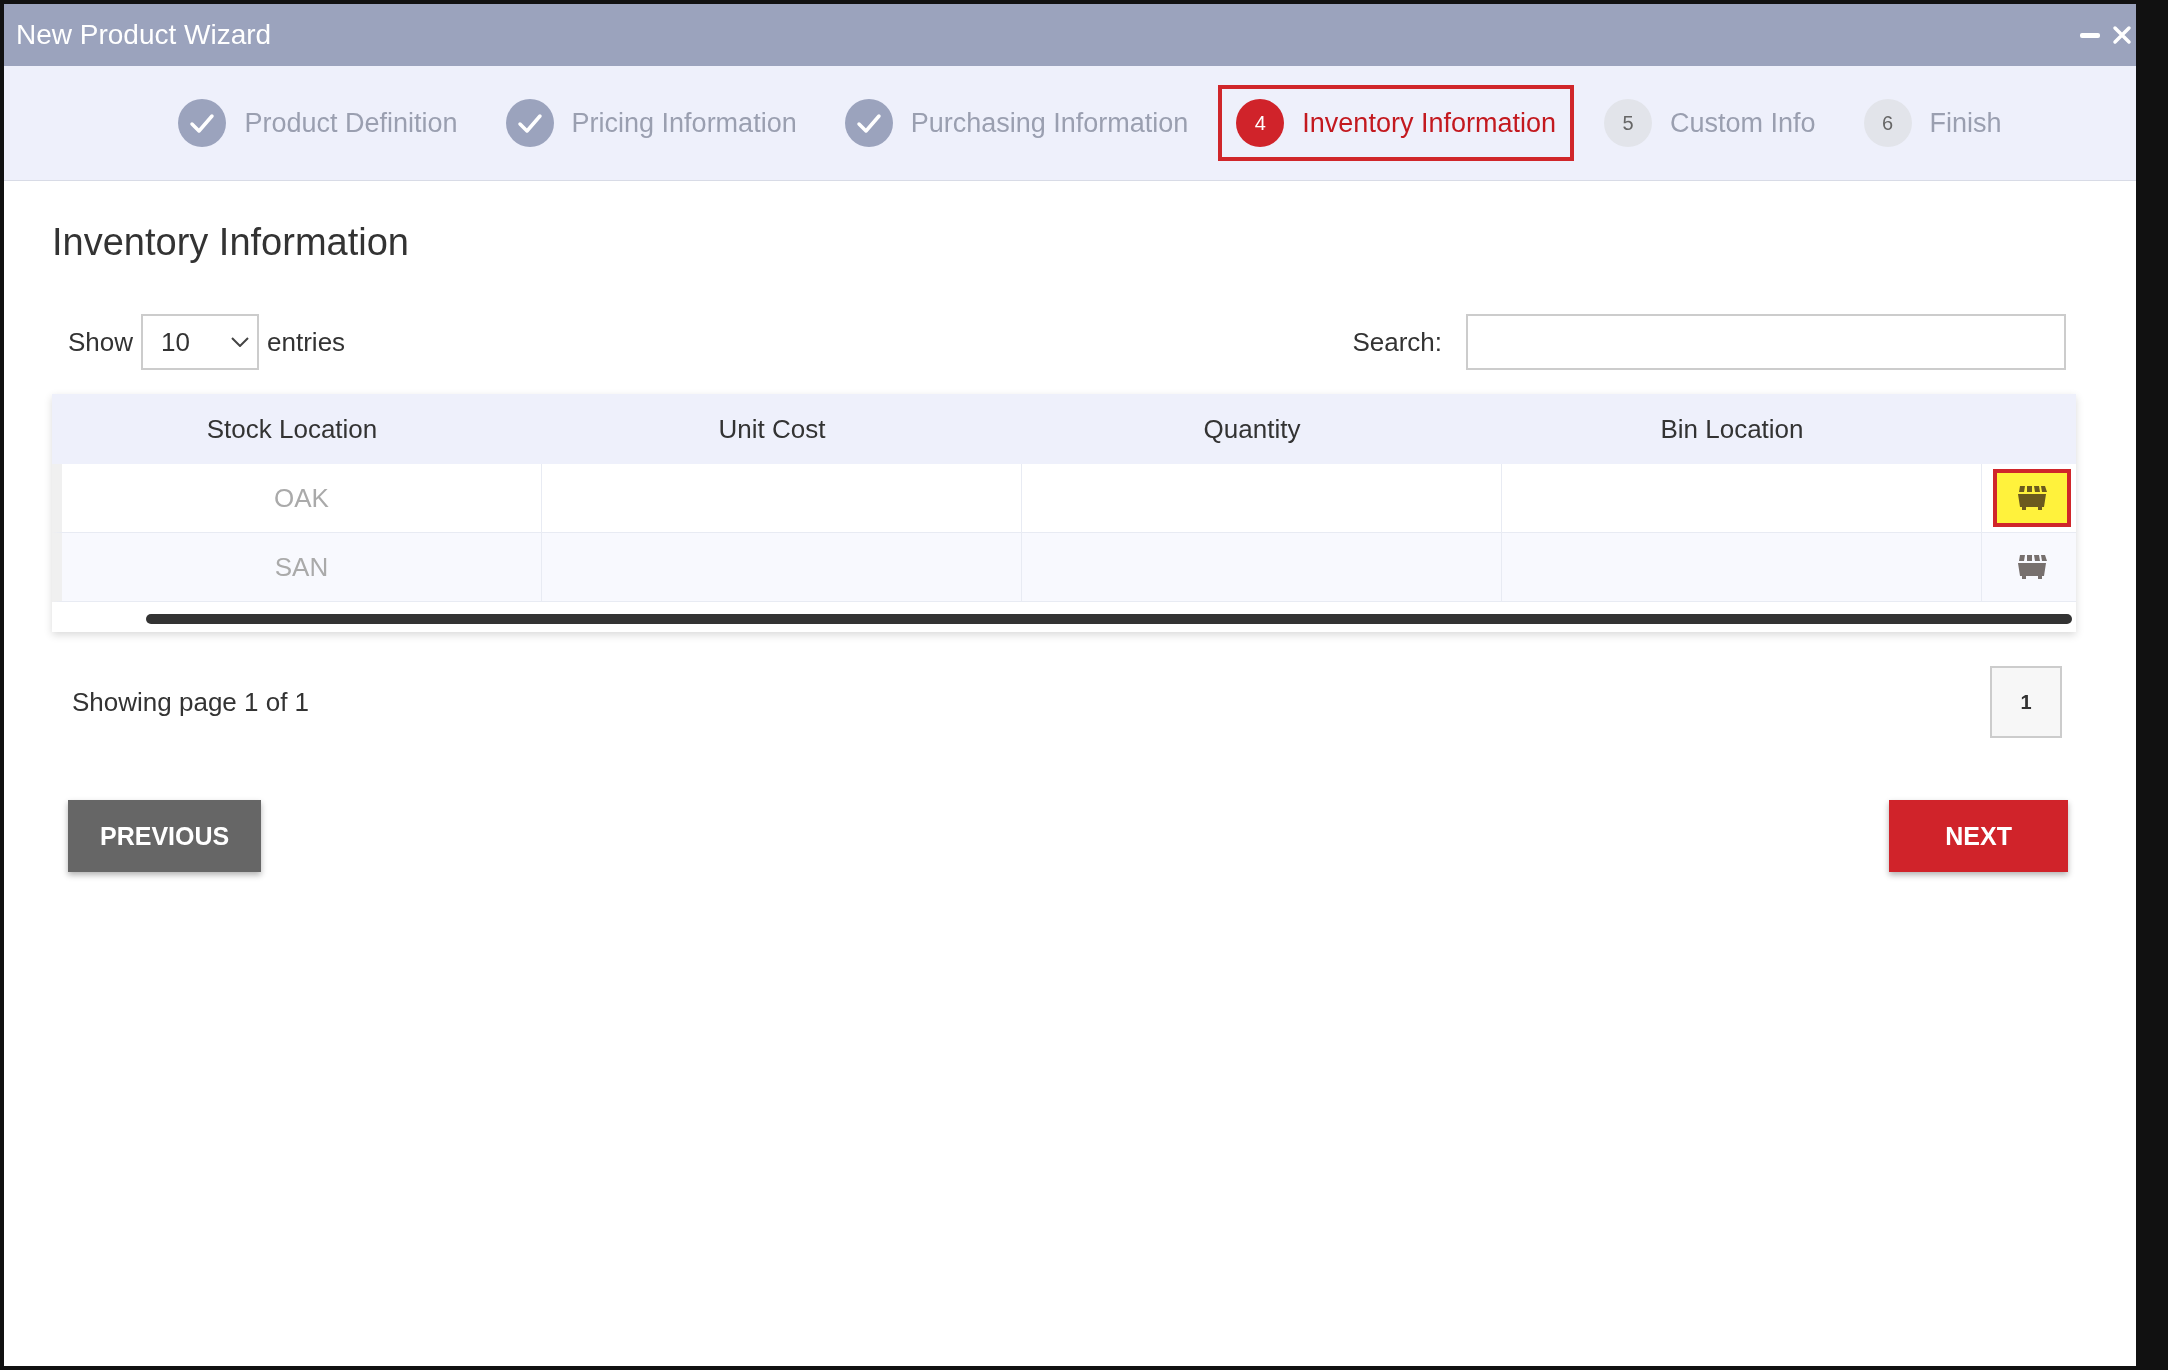 The width and height of the screenshot is (2168, 1370). What do you see at coordinates (1396, 123) in the screenshot?
I see `wizard-step: 4 Inventory Information` at bounding box center [1396, 123].